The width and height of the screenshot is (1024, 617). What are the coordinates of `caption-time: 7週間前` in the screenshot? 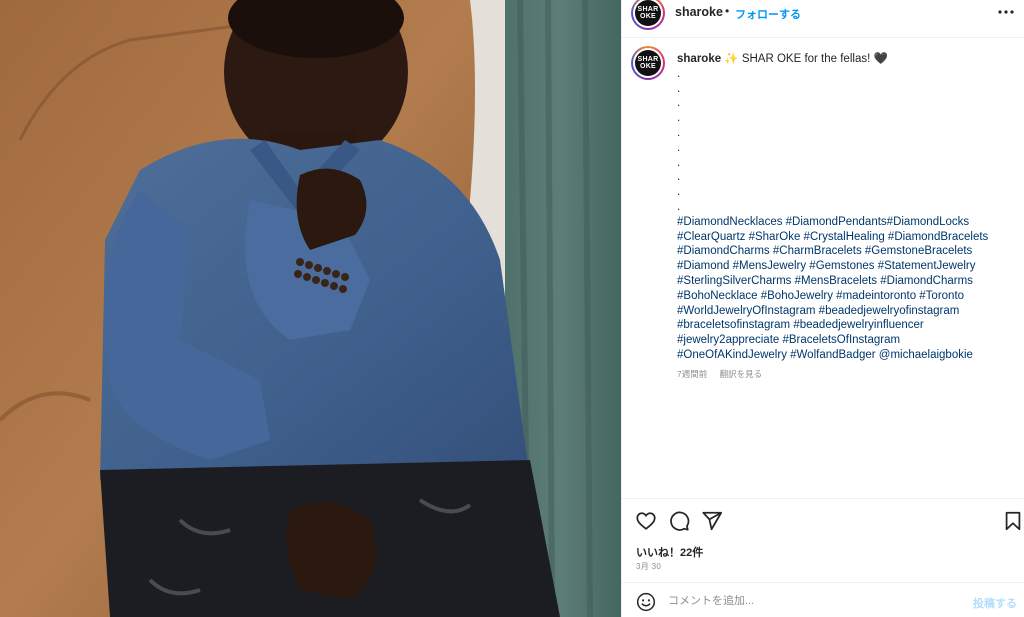 It's located at (692, 374).